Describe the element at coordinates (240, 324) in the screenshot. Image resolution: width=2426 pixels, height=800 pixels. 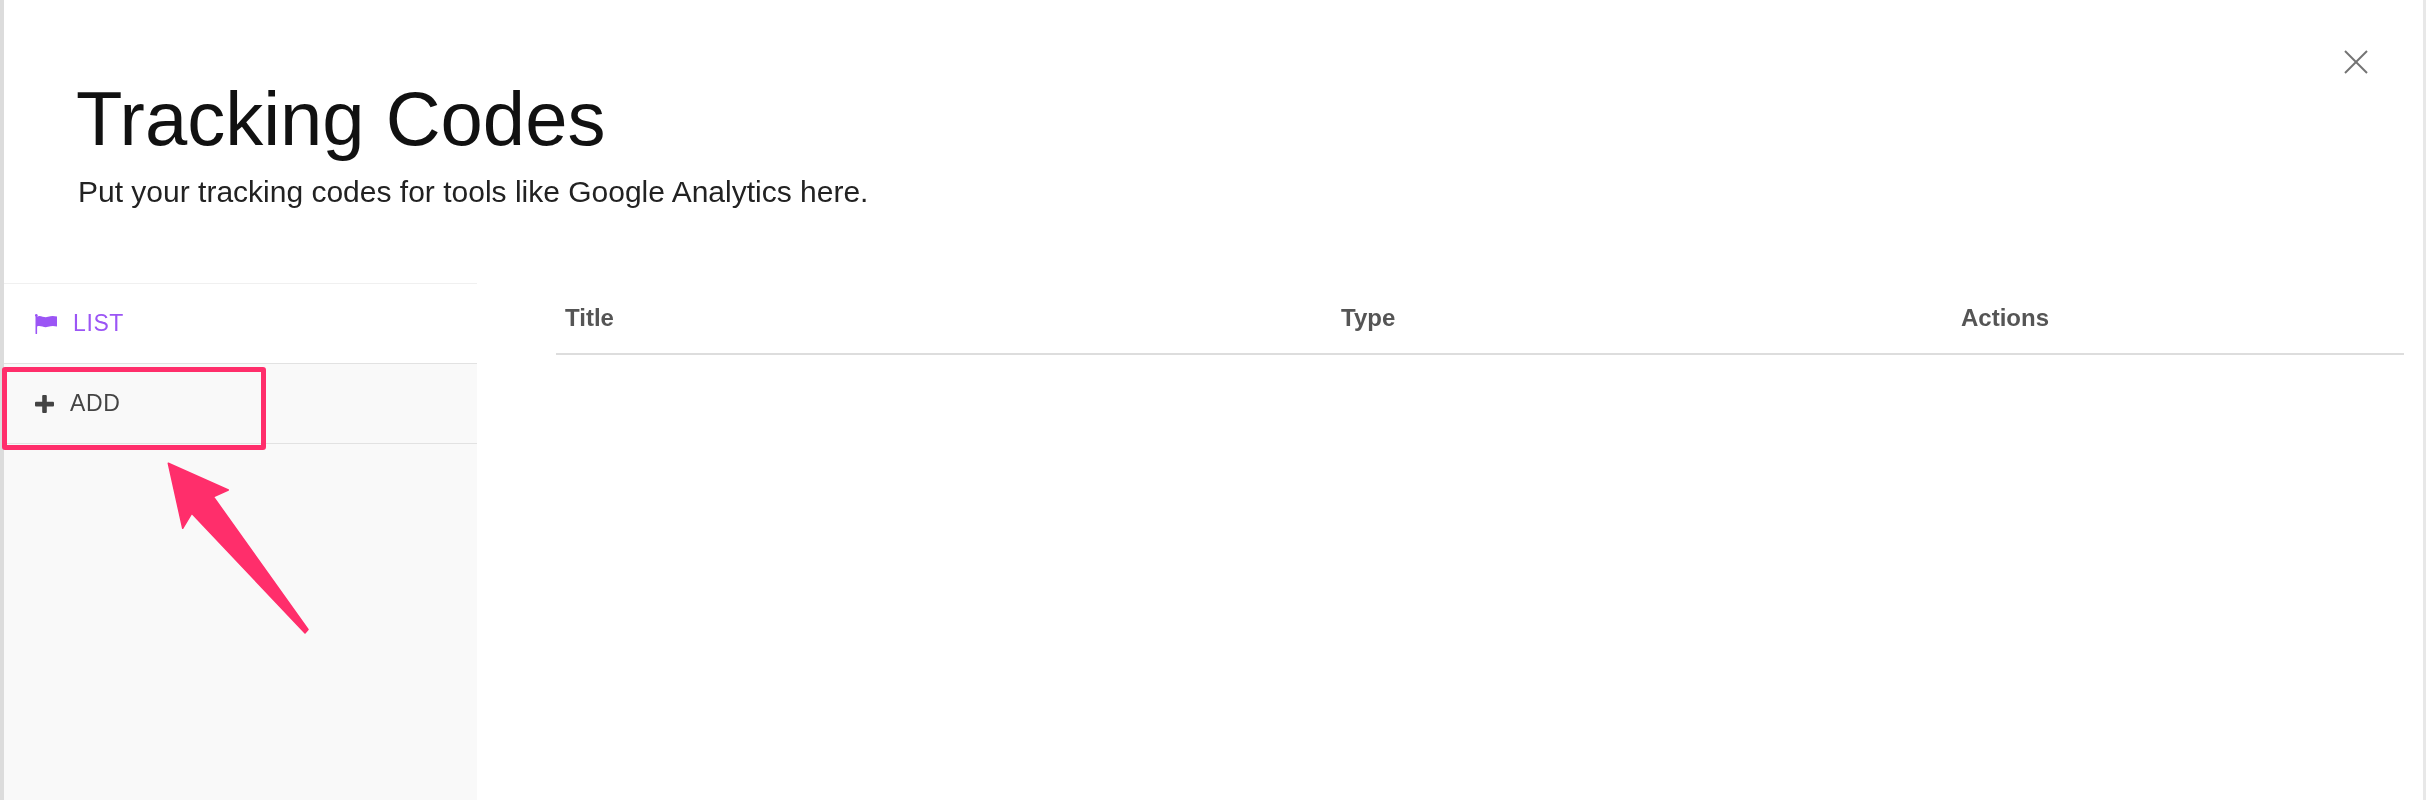
I see `sidebar-item: LIST` at that location.